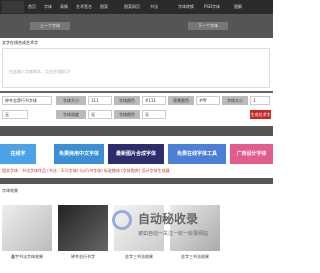  I want to click on thumb-caption-3: 金字三书法效果, so click(195, 257).